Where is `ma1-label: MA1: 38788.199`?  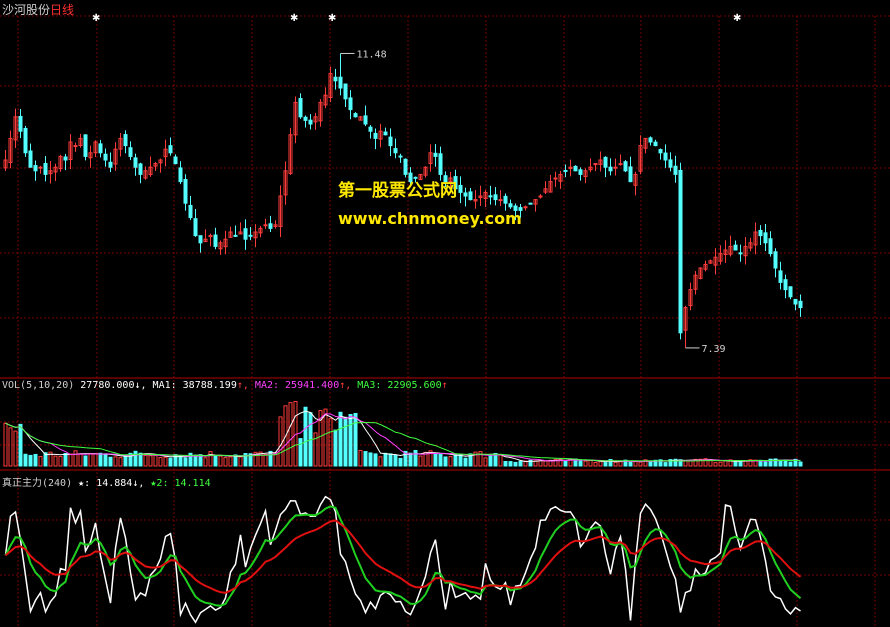 ma1-label: MA1: 38788.199 is located at coordinates (194, 385).